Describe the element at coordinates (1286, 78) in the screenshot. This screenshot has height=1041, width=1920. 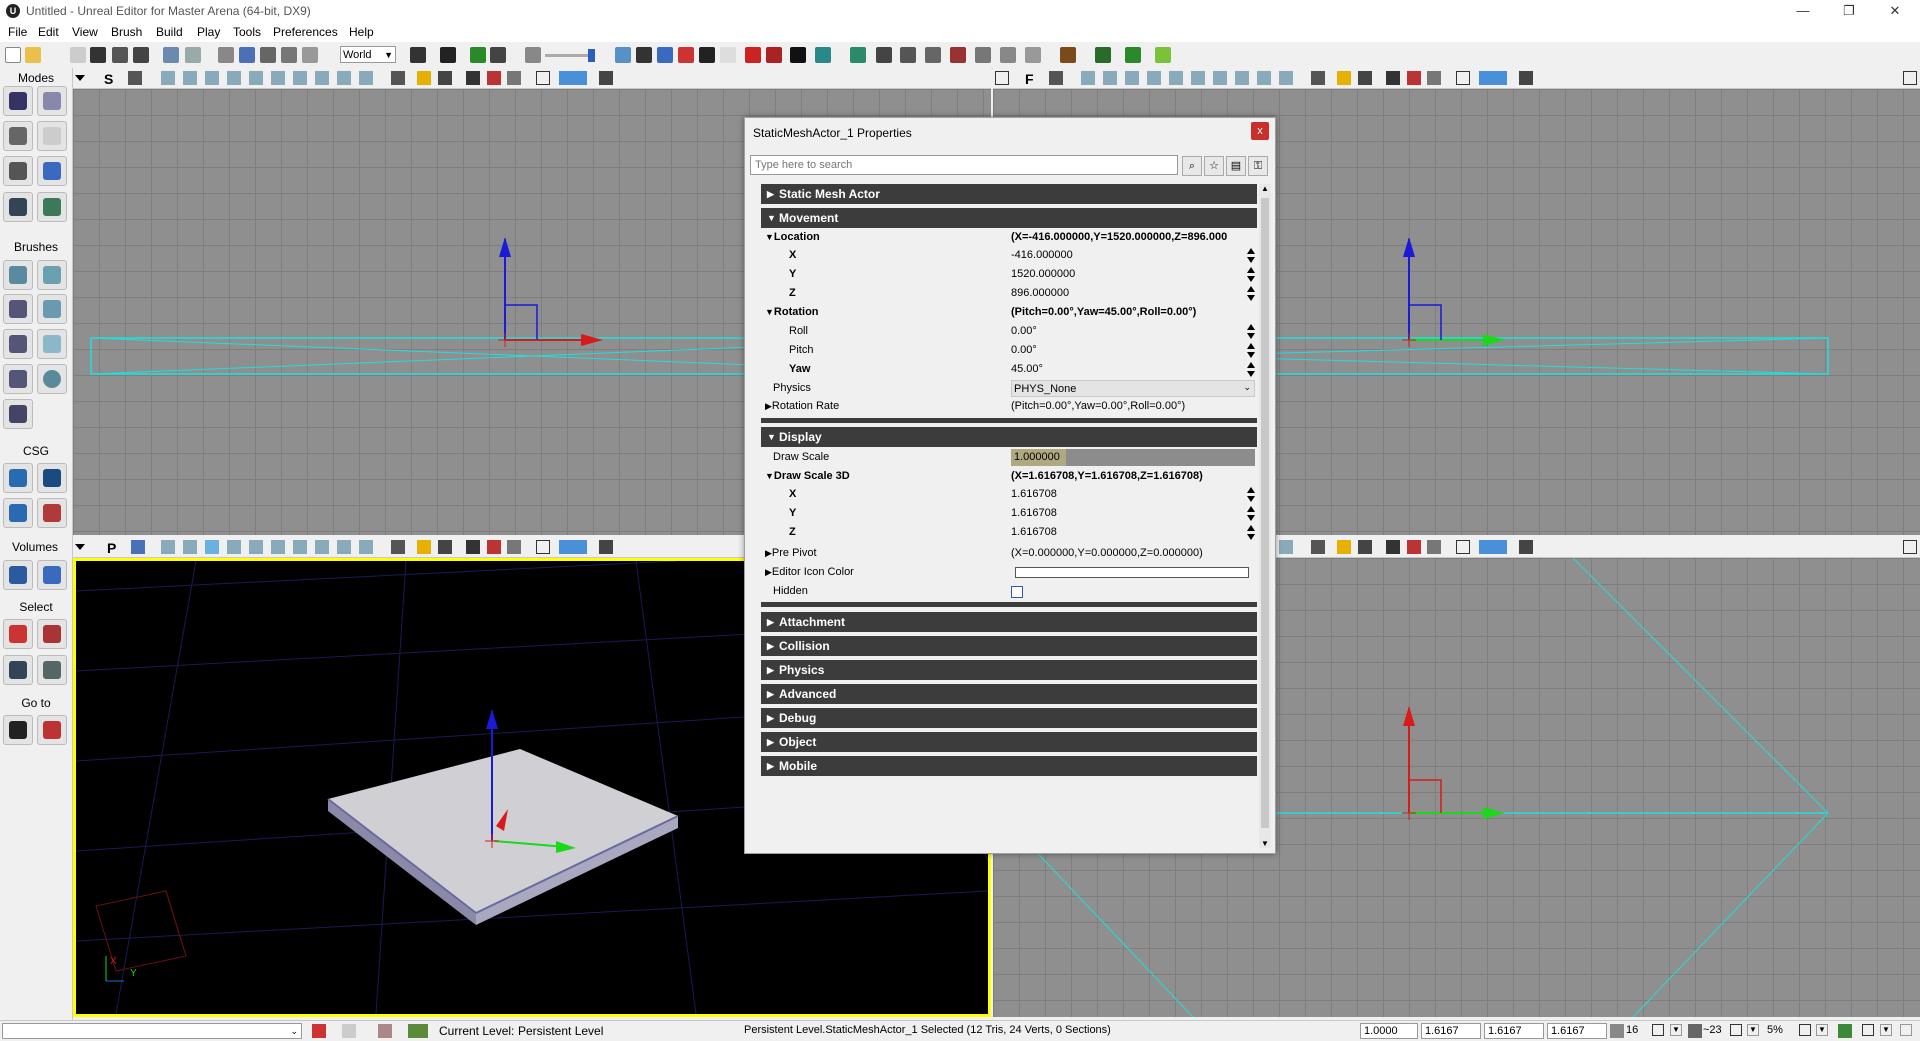
I see `lighting-channels-icon` at that location.